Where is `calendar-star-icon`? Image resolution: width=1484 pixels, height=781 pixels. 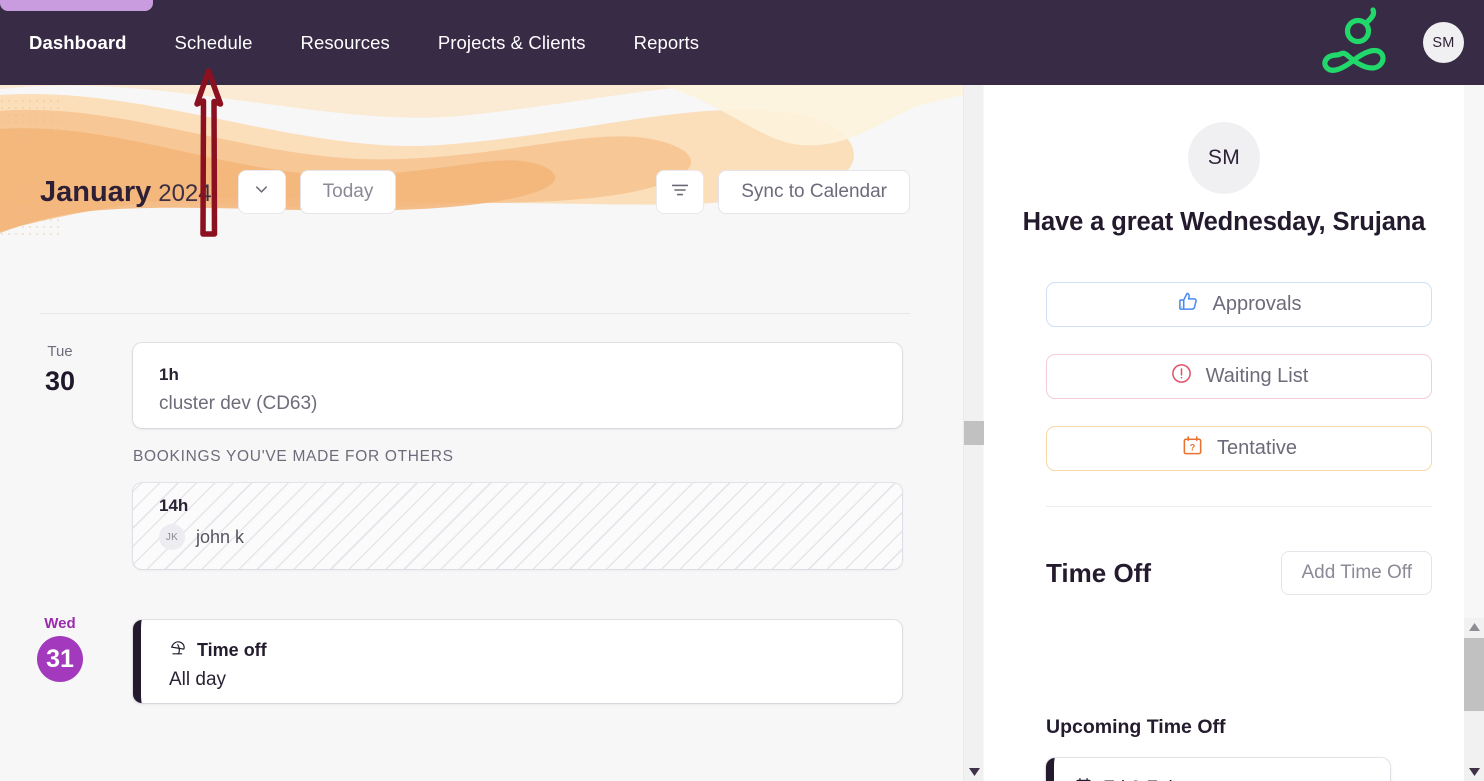 calendar-star-icon is located at coordinates (1083, 778).